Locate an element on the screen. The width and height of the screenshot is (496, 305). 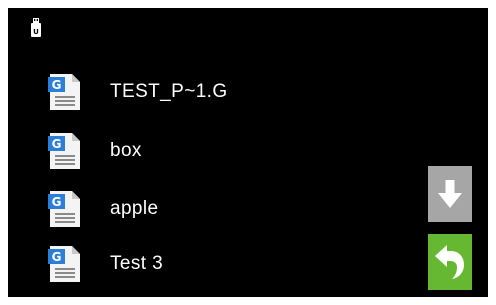
file-name: Test 3 is located at coordinates (137, 263).